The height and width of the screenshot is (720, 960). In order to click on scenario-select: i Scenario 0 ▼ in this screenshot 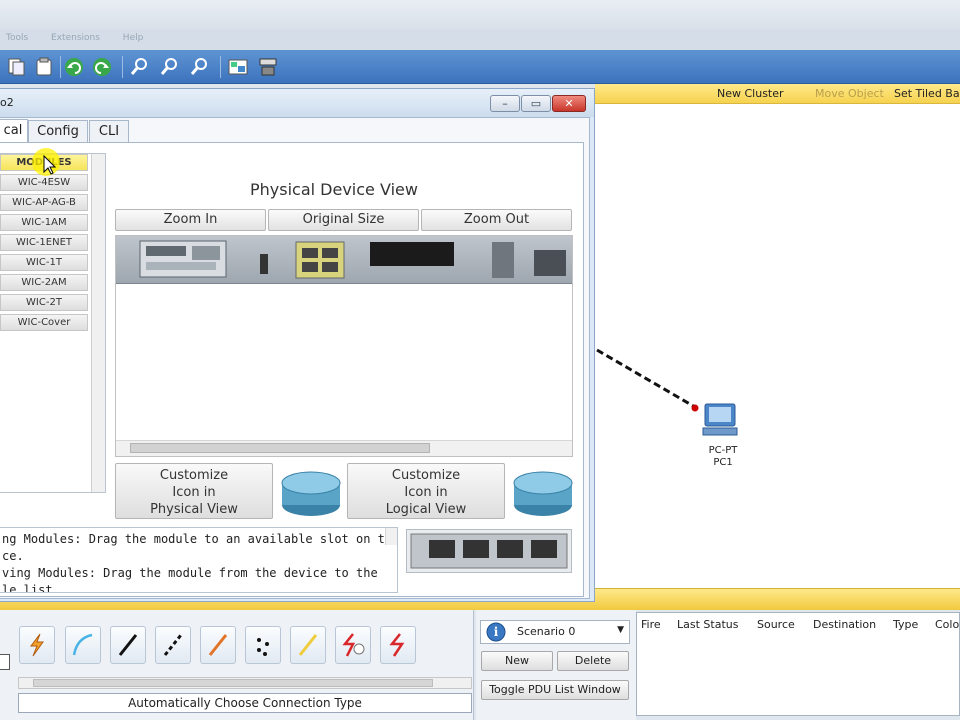, I will do `click(555, 632)`.